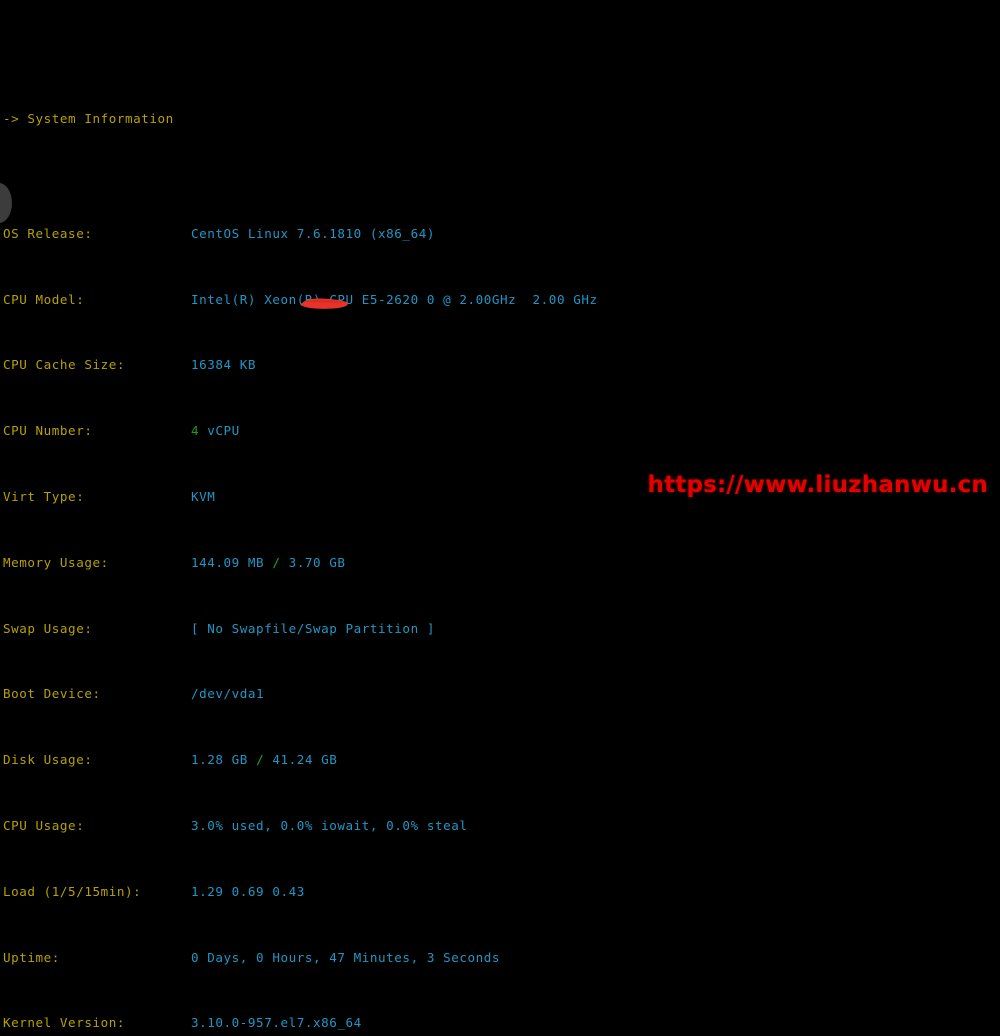 This screenshot has width=1000, height=1036. Describe the element at coordinates (48, 760) in the screenshot. I see `row-label: Disk Usage:` at that location.